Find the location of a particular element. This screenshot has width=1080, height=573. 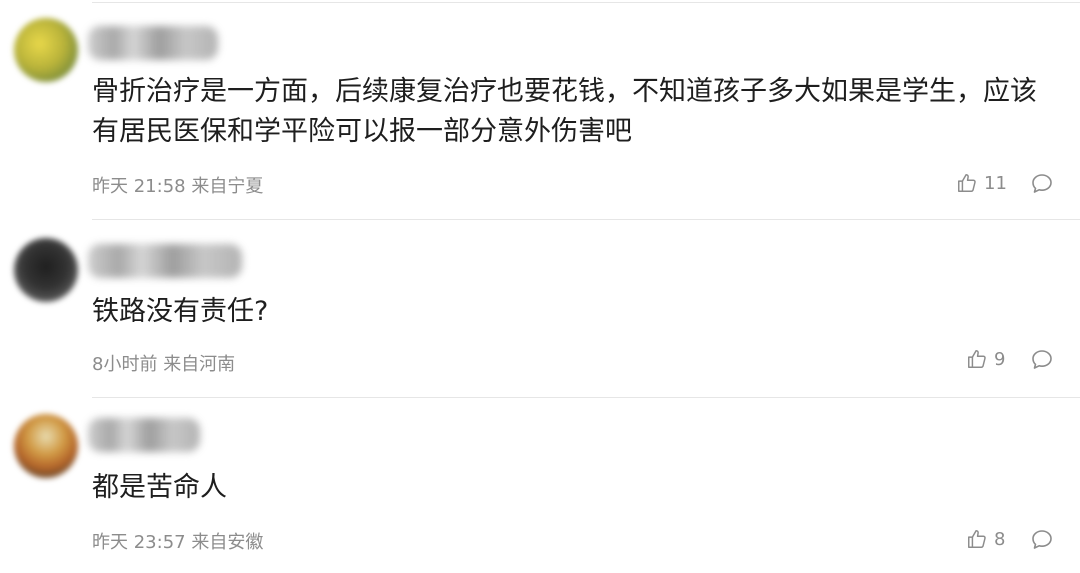

comment-location: 来自河南 is located at coordinates (199, 364).